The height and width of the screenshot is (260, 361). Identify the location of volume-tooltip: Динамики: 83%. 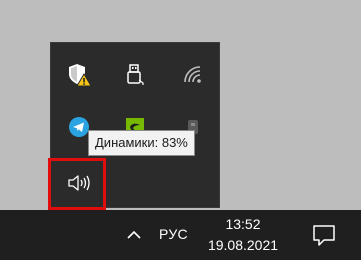
(141, 143).